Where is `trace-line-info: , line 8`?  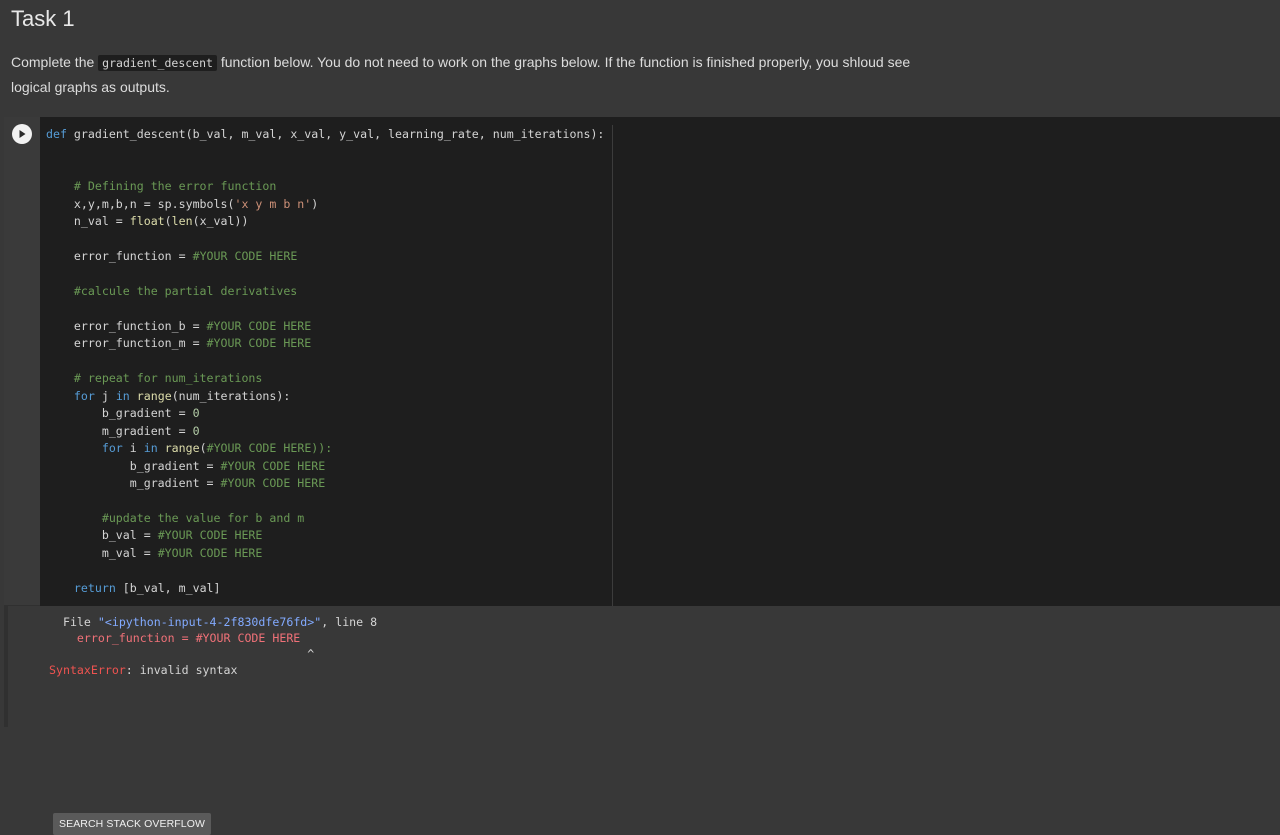
trace-line-info: , line 8 is located at coordinates (349, 622).